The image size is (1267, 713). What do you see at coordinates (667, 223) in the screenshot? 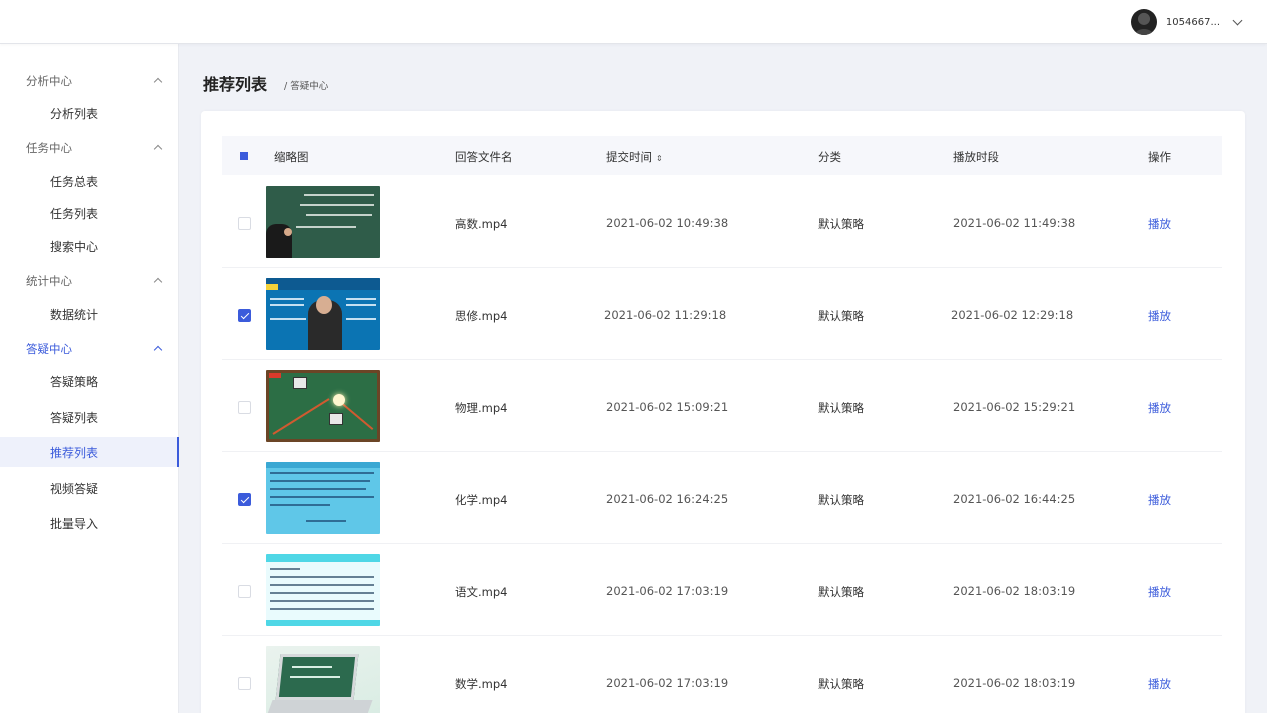
I see `submit-time: 2021-06-02 10:49:38` at bounding box center [667, 223].